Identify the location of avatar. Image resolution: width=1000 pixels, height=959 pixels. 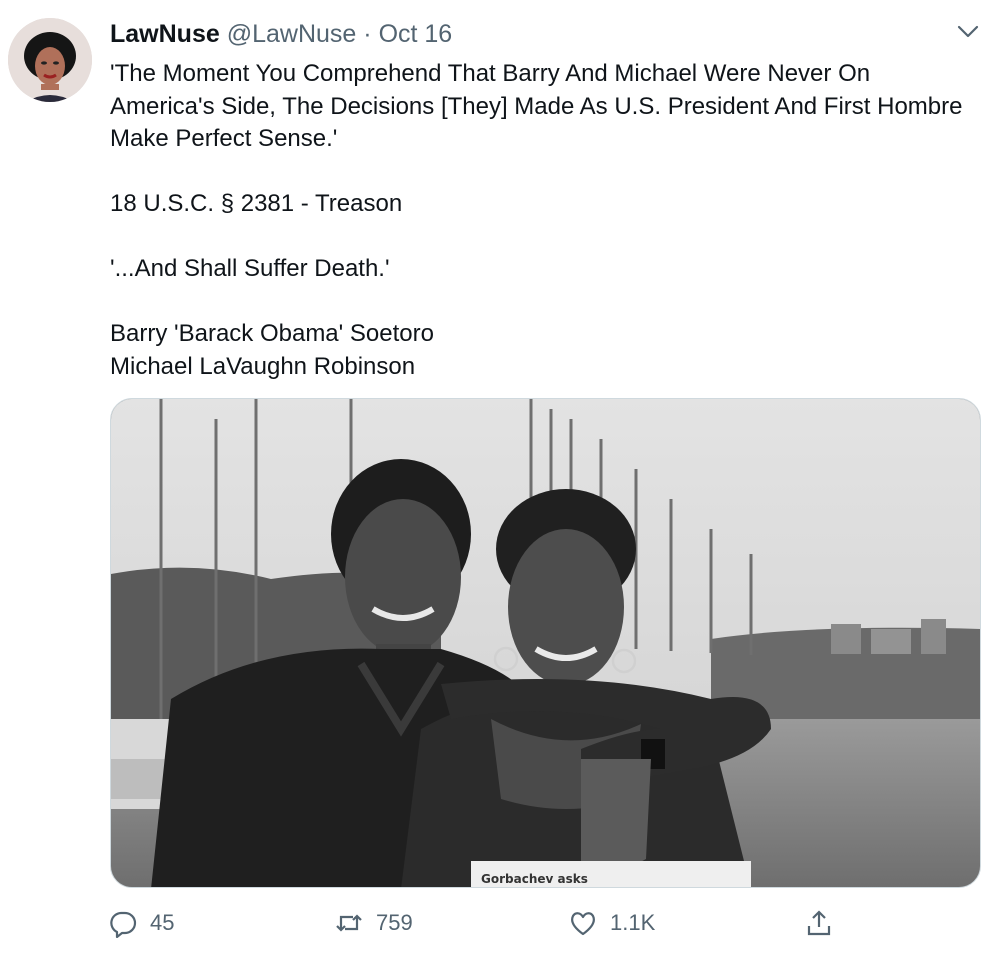
(50, 60).